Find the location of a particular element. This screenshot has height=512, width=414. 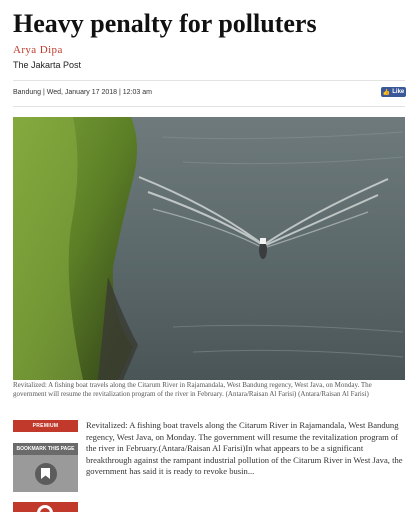

search-button is located at coordinates (45, 507).